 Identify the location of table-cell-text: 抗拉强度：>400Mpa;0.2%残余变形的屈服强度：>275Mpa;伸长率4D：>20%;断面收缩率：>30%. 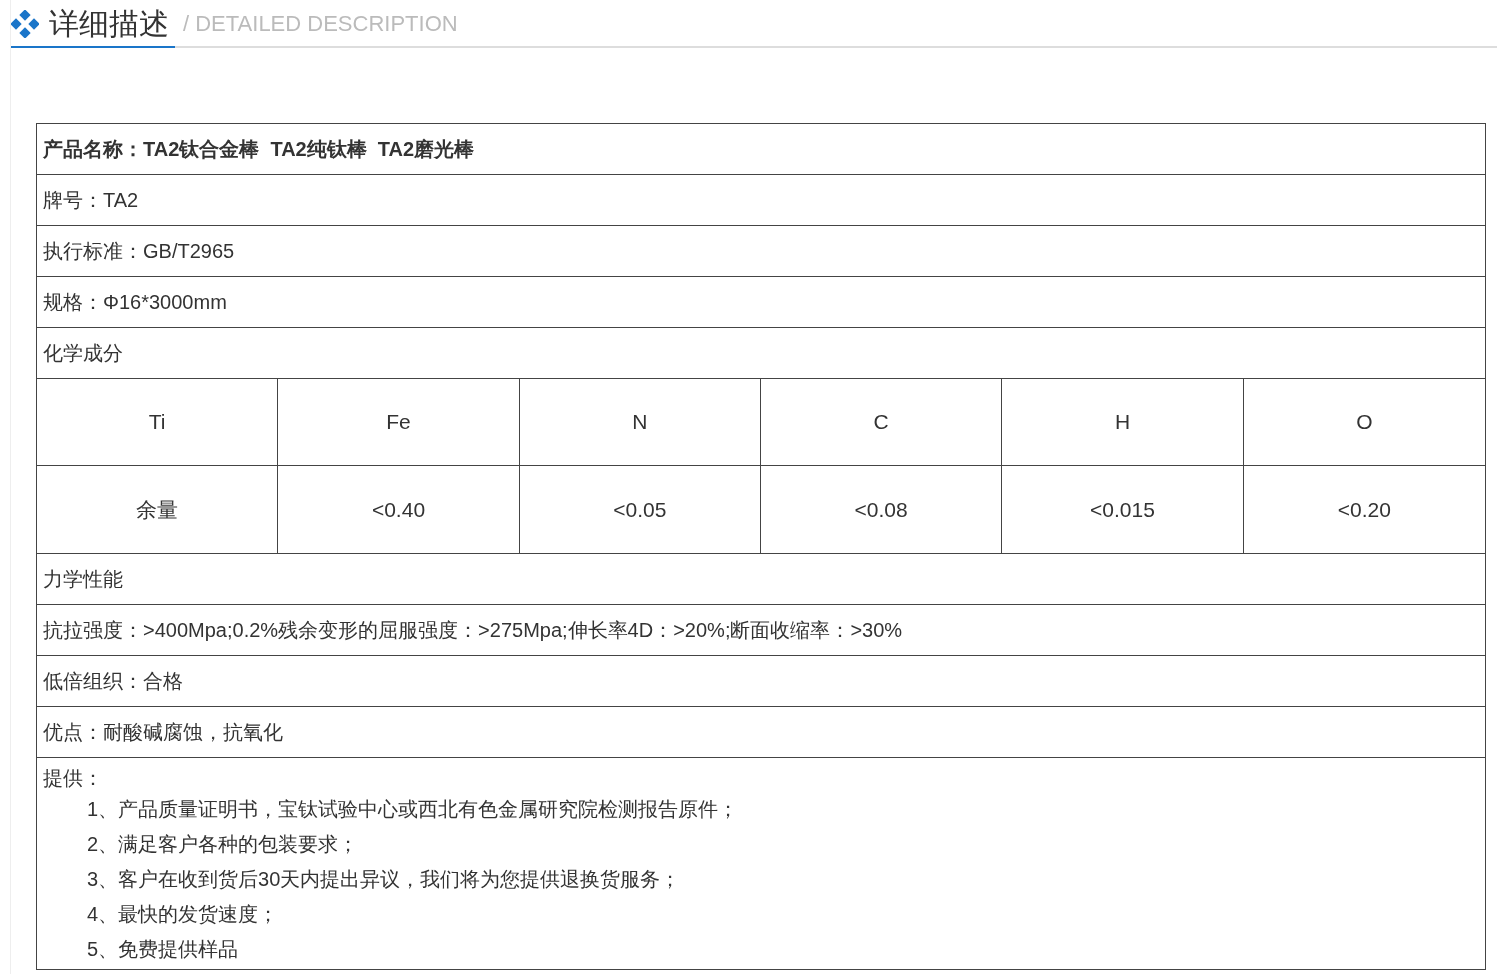
(473, 630).